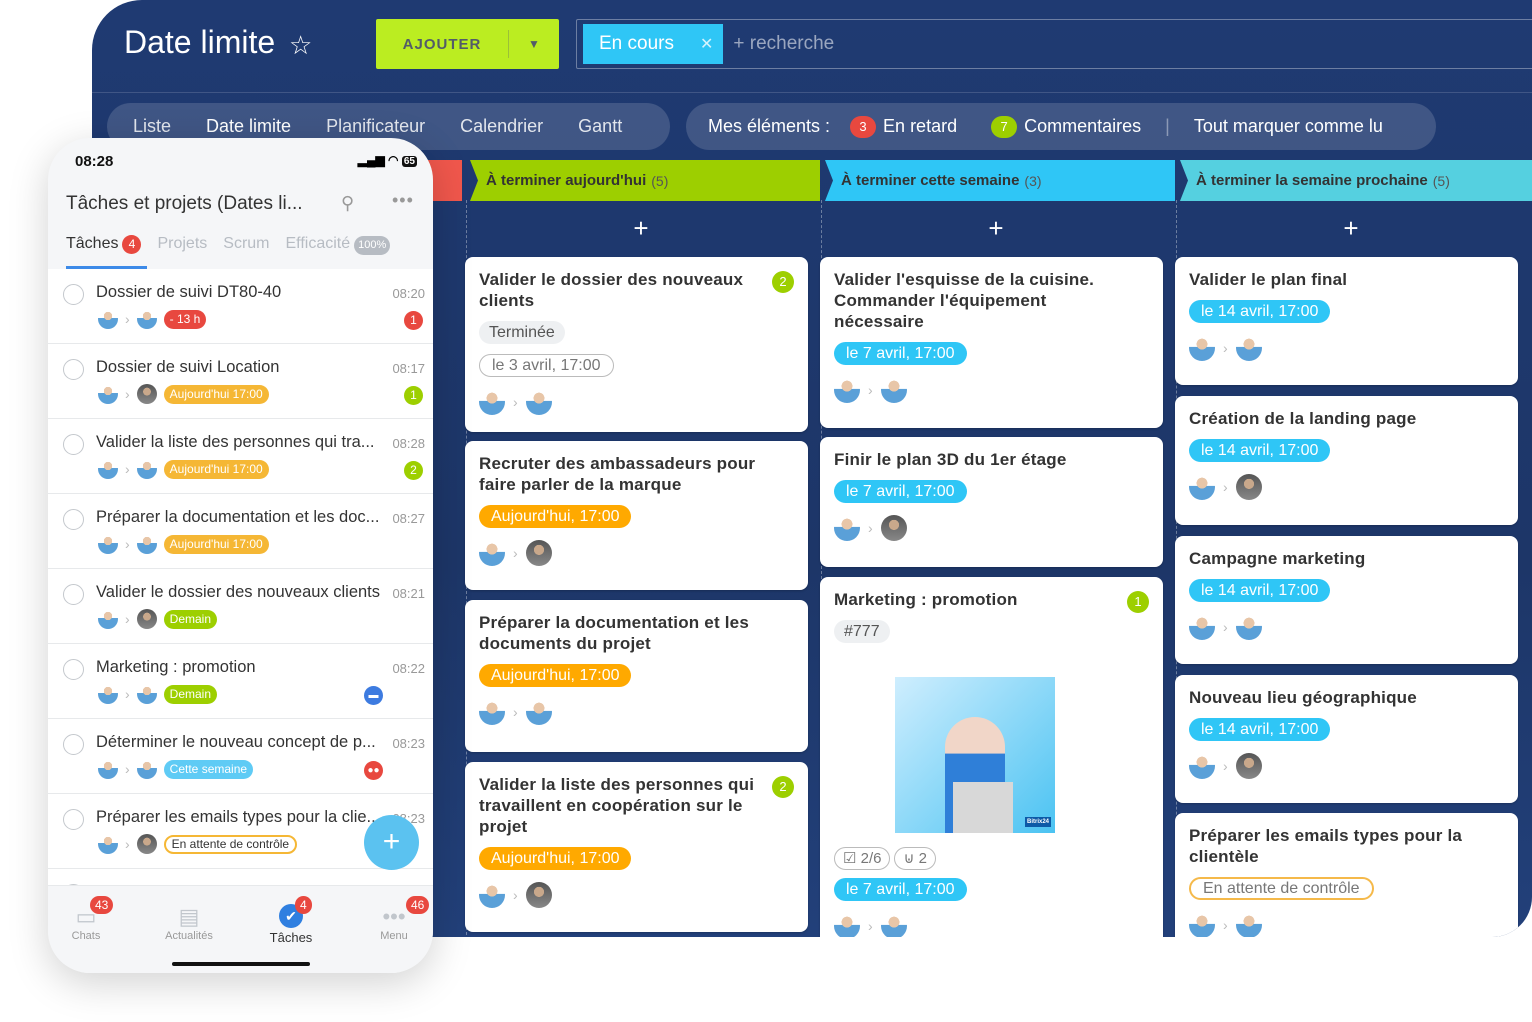 This screenshot has width=1532, height=1022. Describe the element at coordinates (534, 44) in the screenshot. I see `chevron-down-icon: ▼` at that location.